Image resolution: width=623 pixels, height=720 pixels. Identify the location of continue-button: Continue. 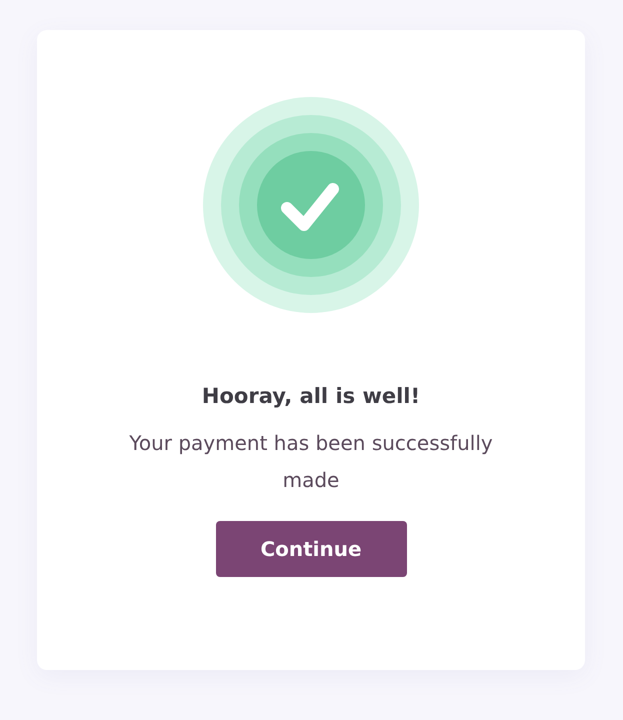
(311, 549).